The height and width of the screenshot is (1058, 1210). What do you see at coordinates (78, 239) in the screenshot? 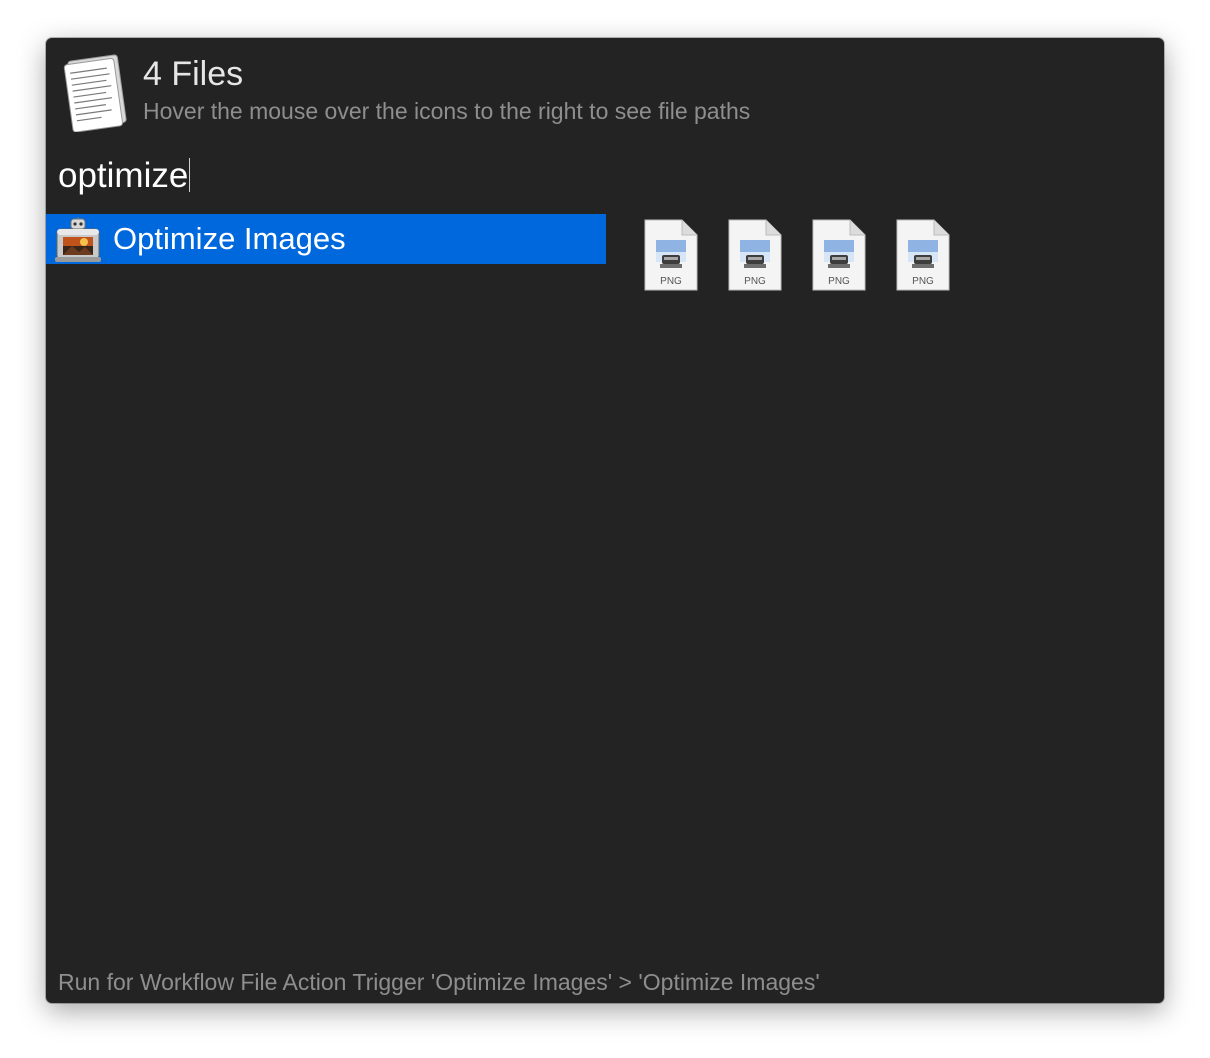
I see `image-optimizer-app-icon` at bounding box center [78, 239].